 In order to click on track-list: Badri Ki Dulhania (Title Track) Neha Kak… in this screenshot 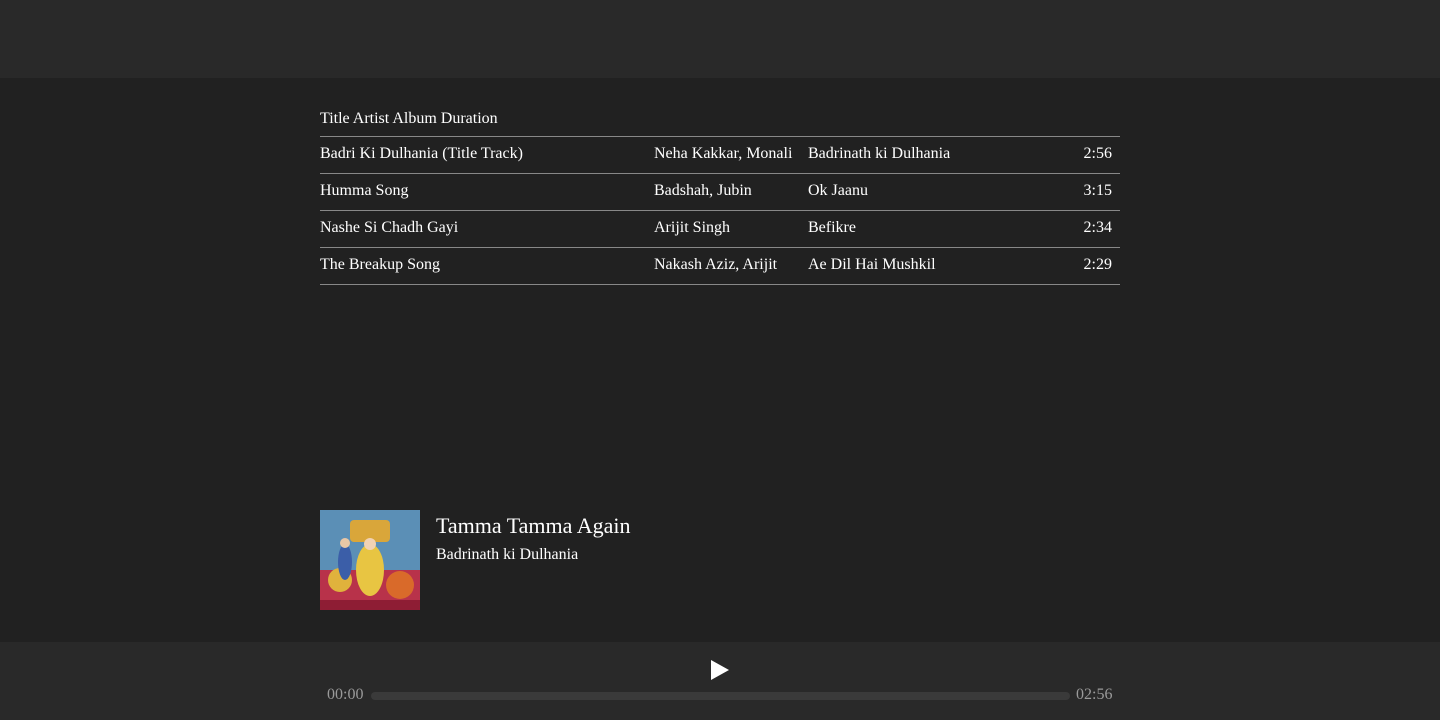, I will do `click(720, 211)`.